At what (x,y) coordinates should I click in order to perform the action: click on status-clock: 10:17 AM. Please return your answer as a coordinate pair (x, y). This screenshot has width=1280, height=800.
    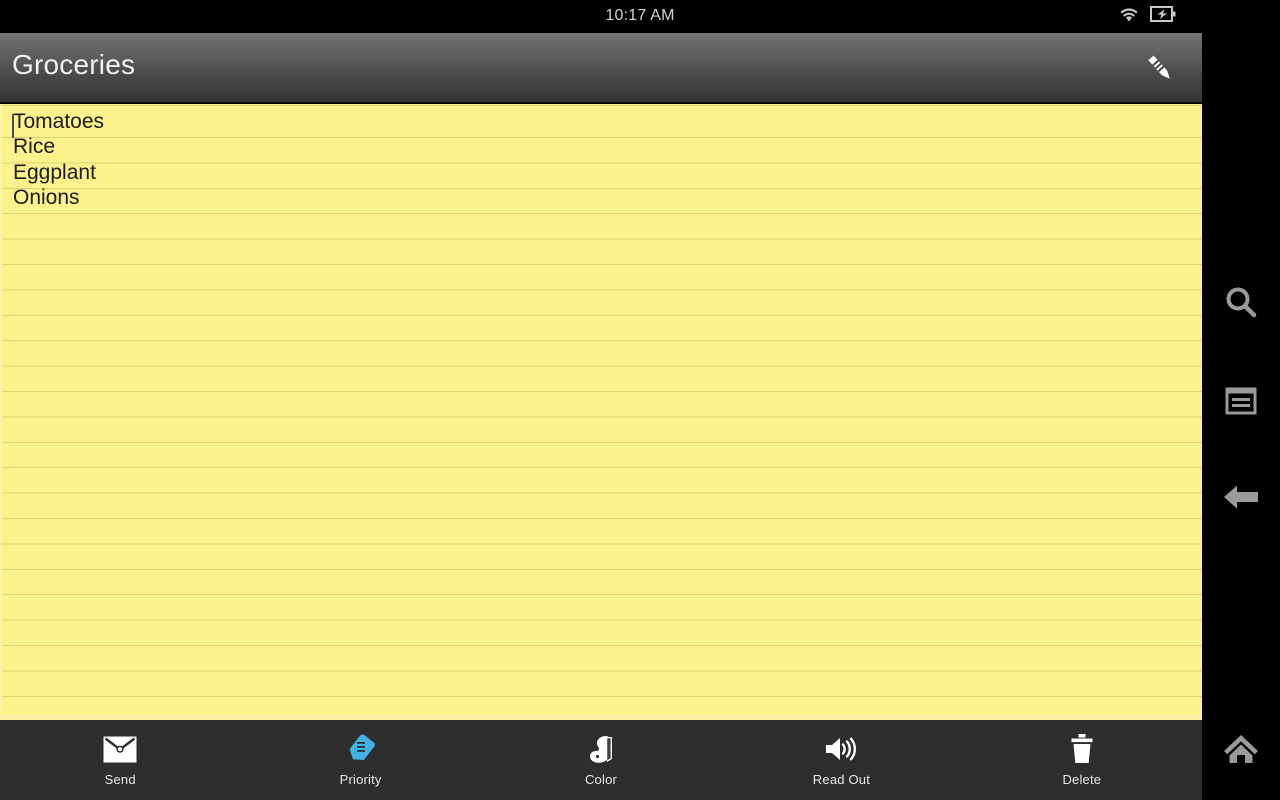
    Looking at the image, I should click on (640, 15).